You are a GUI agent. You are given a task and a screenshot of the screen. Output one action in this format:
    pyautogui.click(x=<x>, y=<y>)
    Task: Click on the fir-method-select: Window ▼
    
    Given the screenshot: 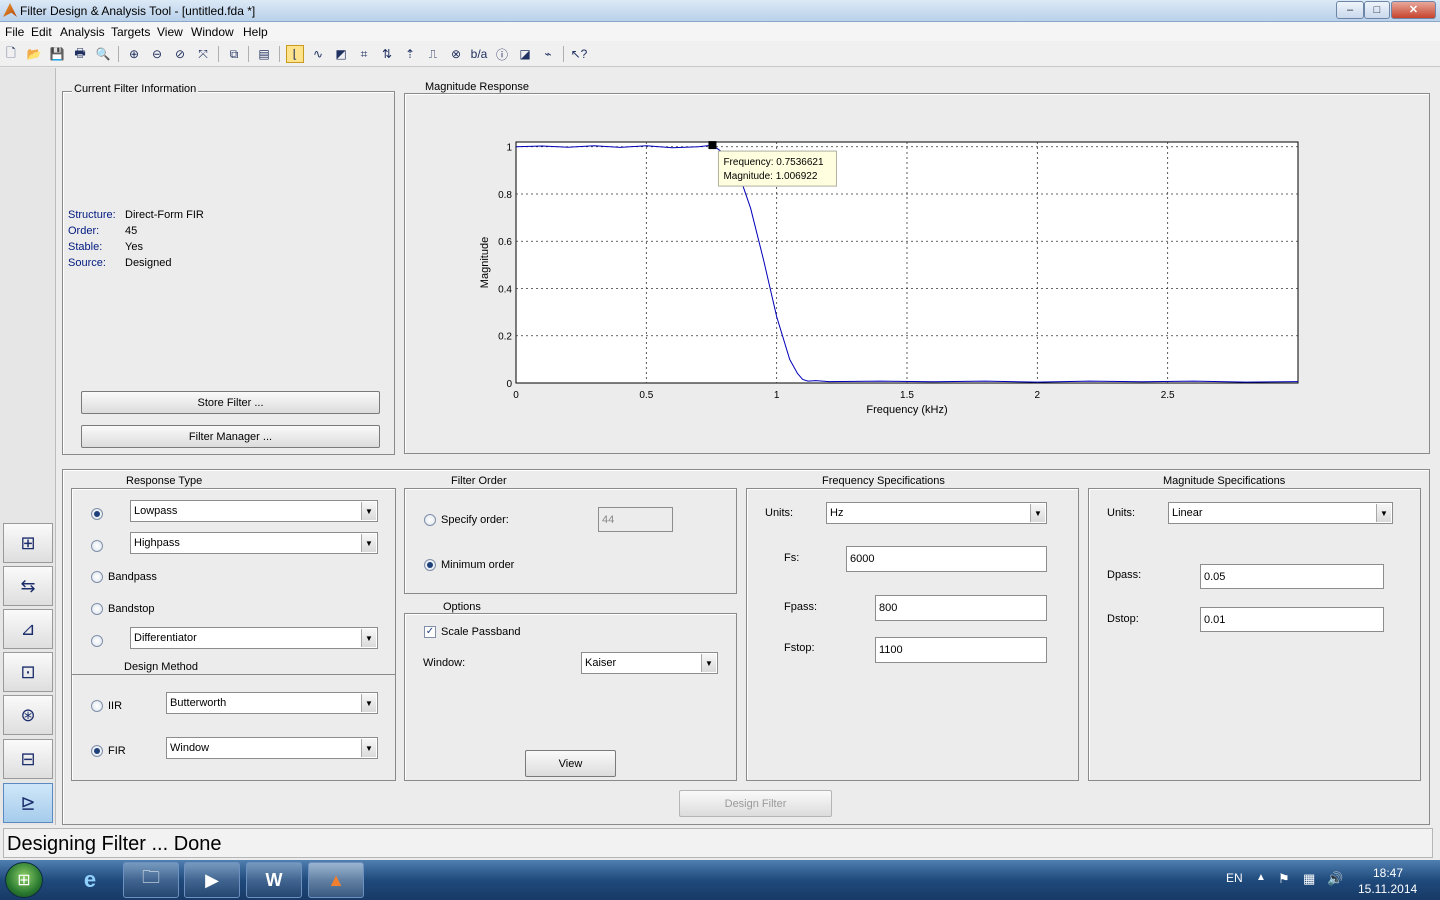 What is the action you would take?
    pyautogui.click(x=272, y=748)
    